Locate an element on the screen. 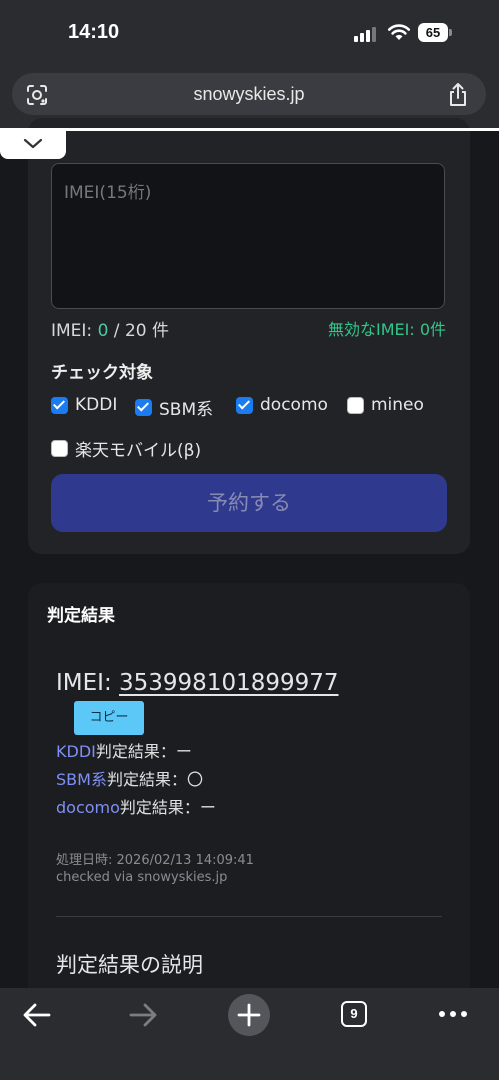 The image size is (499, 1080). checkbox-docomo: docomo is located at coordinates (282, 405).